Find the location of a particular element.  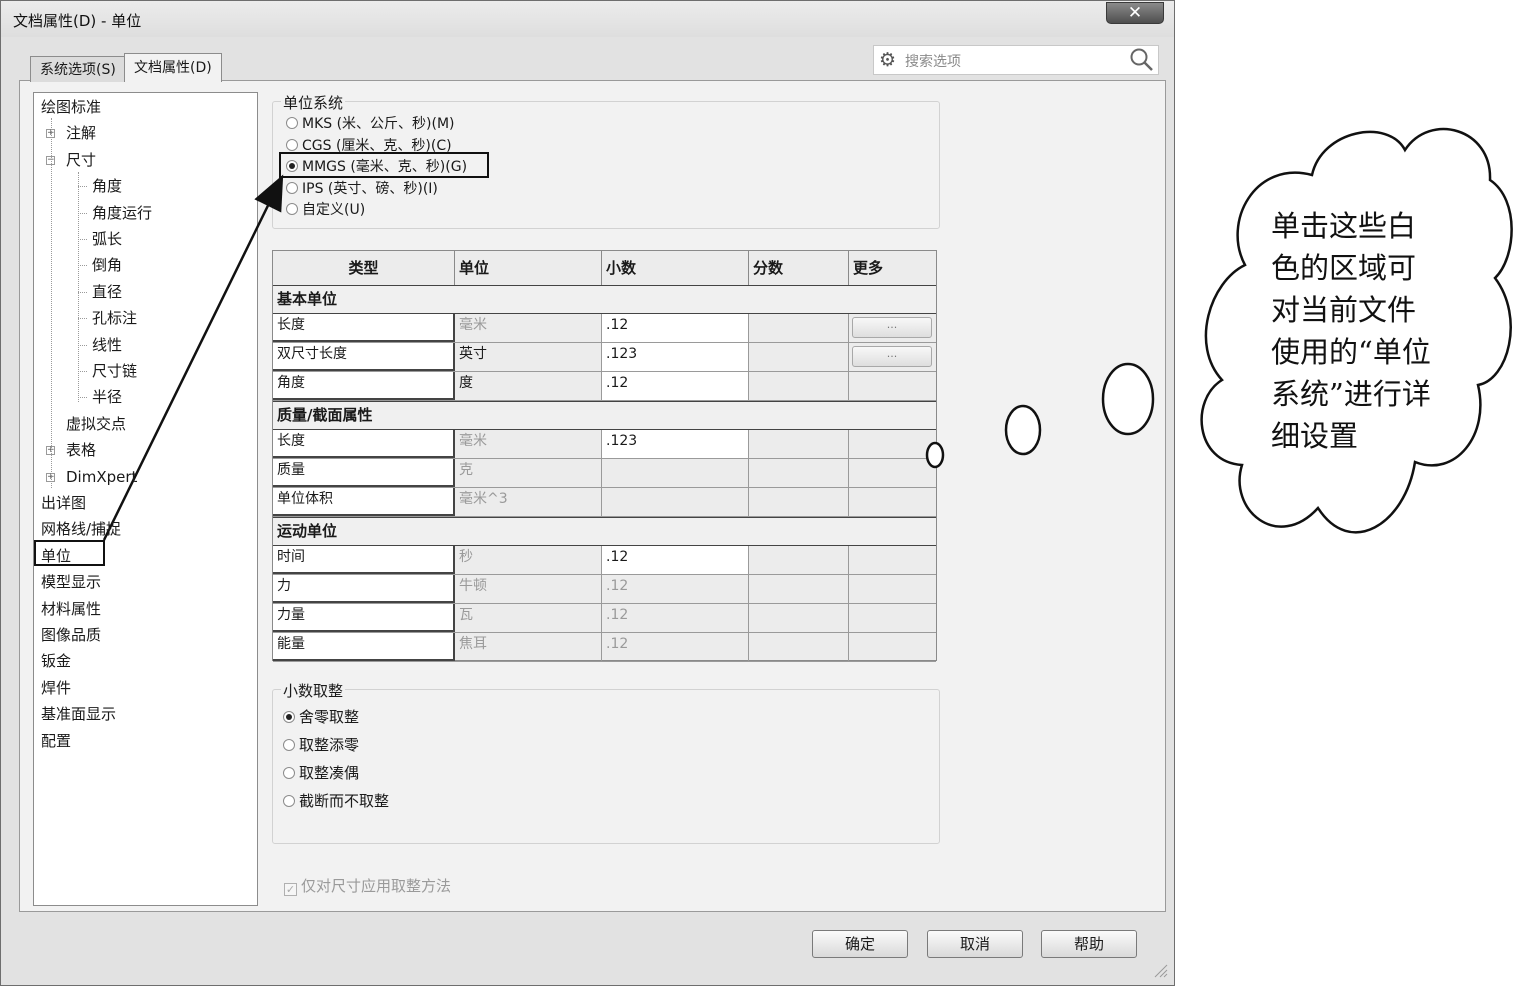

tree-item: 基准面显示 is located at coordinates (78, 714).